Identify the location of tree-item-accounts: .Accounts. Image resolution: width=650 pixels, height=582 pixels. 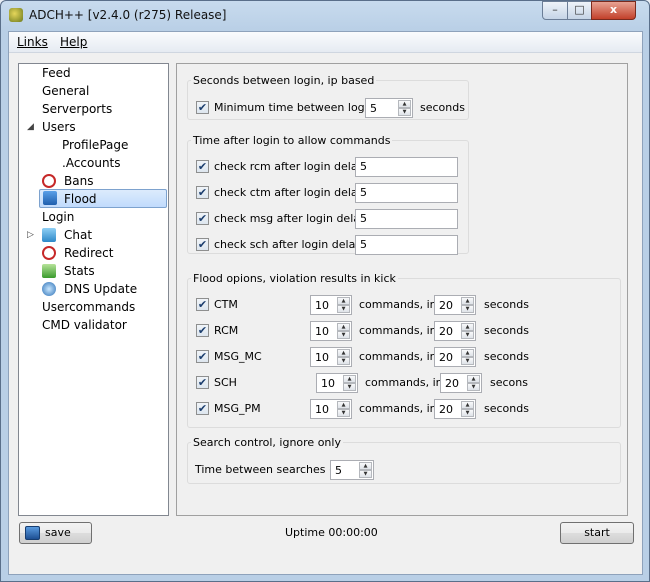
(91, 163).